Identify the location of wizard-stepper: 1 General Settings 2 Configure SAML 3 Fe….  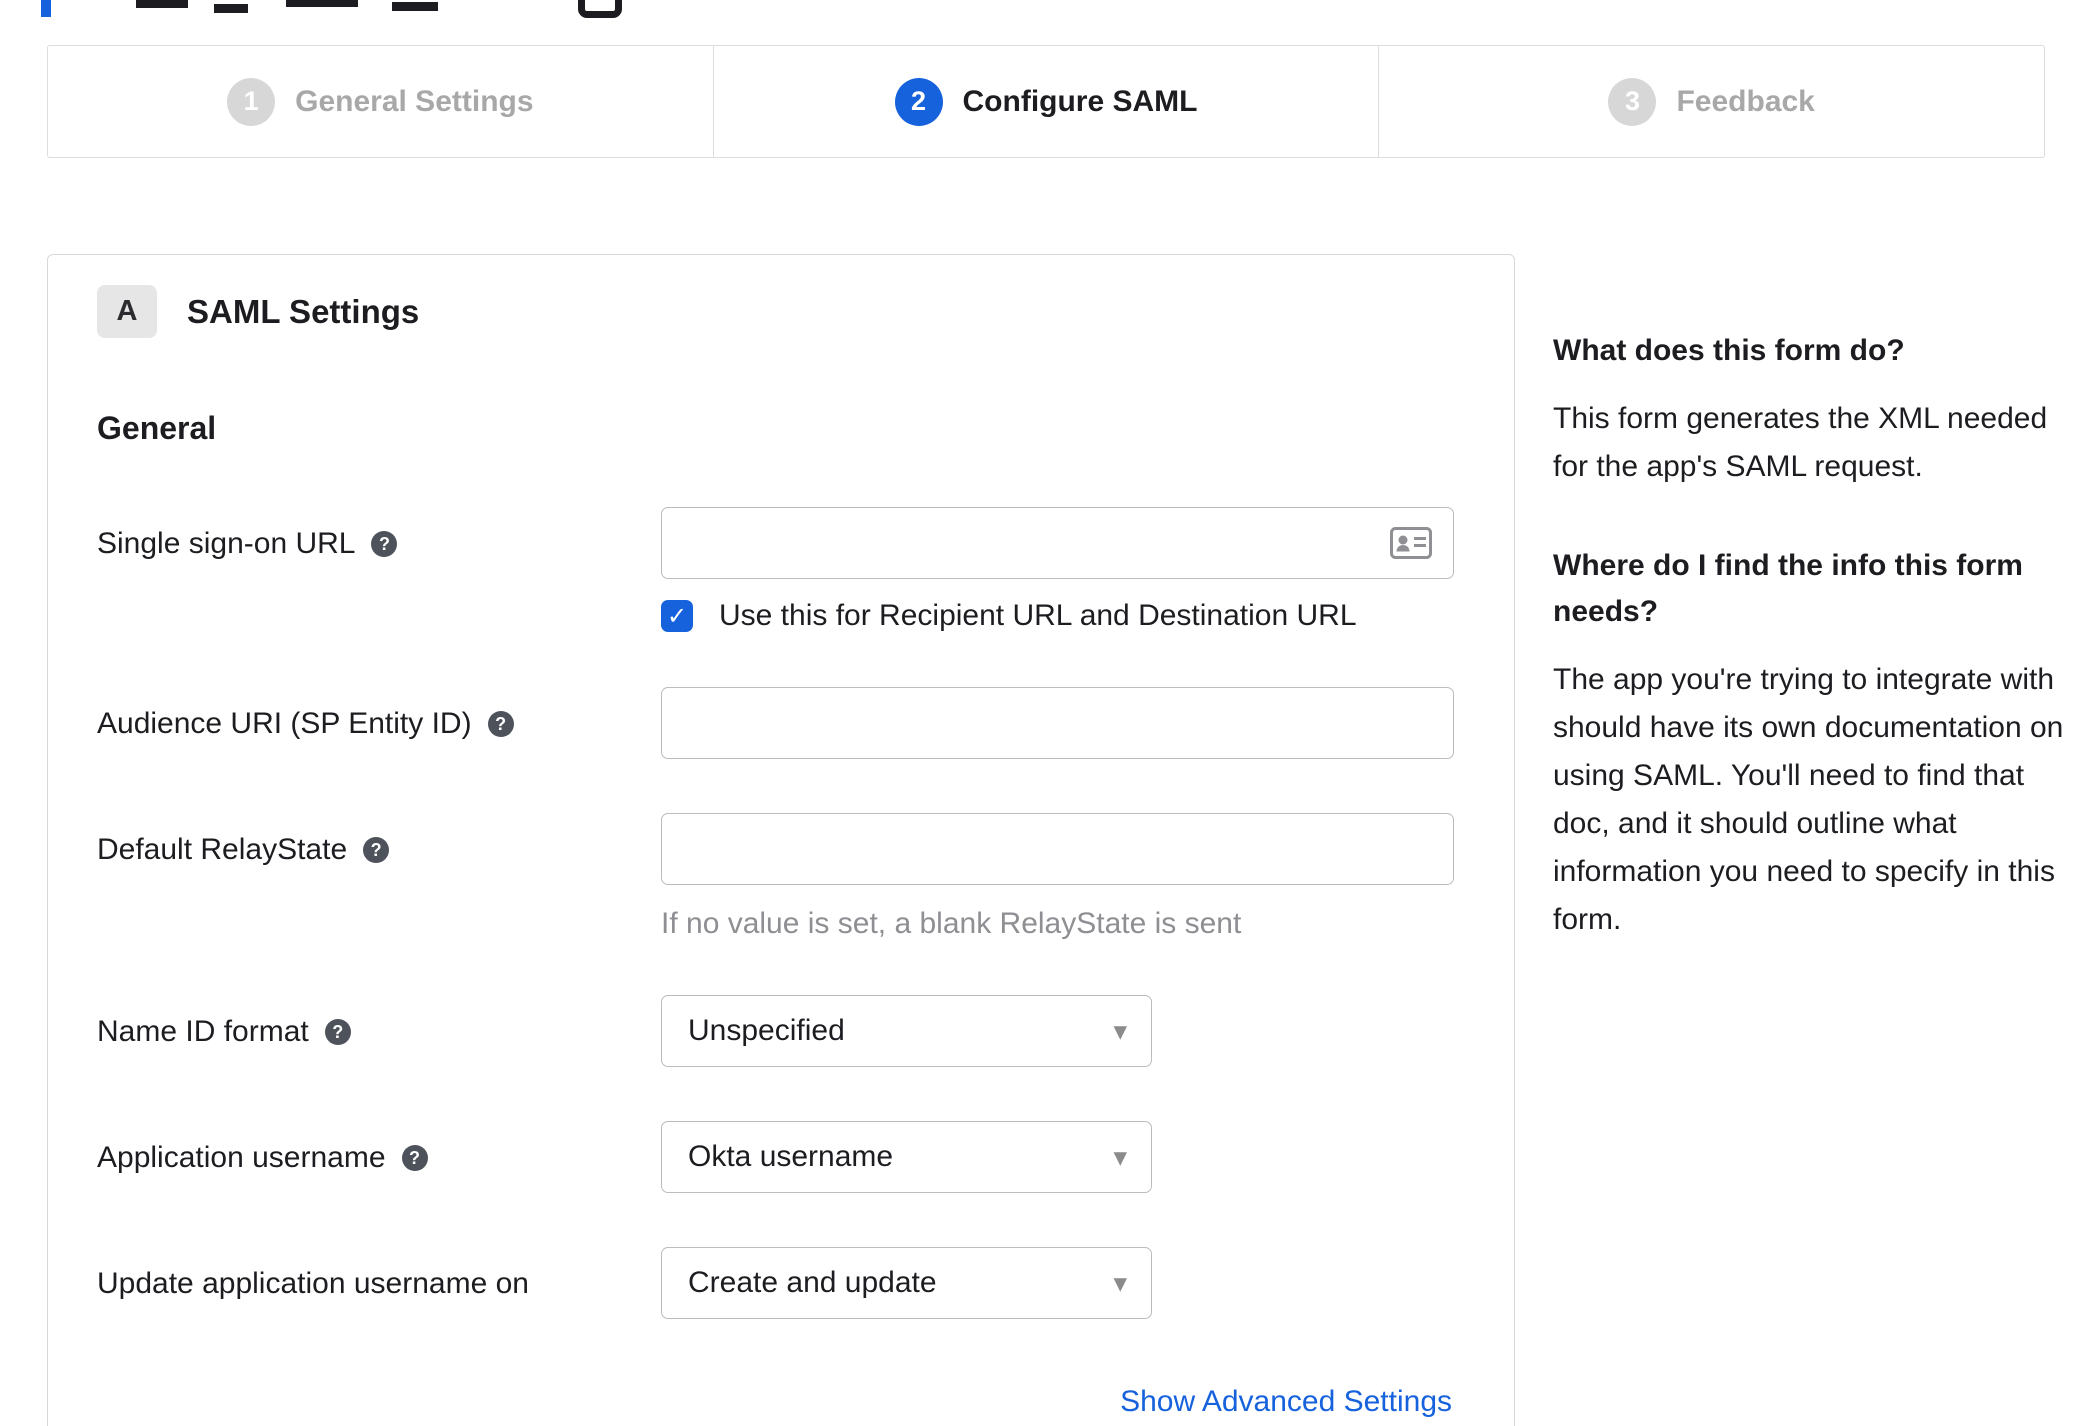
(1046, 101).